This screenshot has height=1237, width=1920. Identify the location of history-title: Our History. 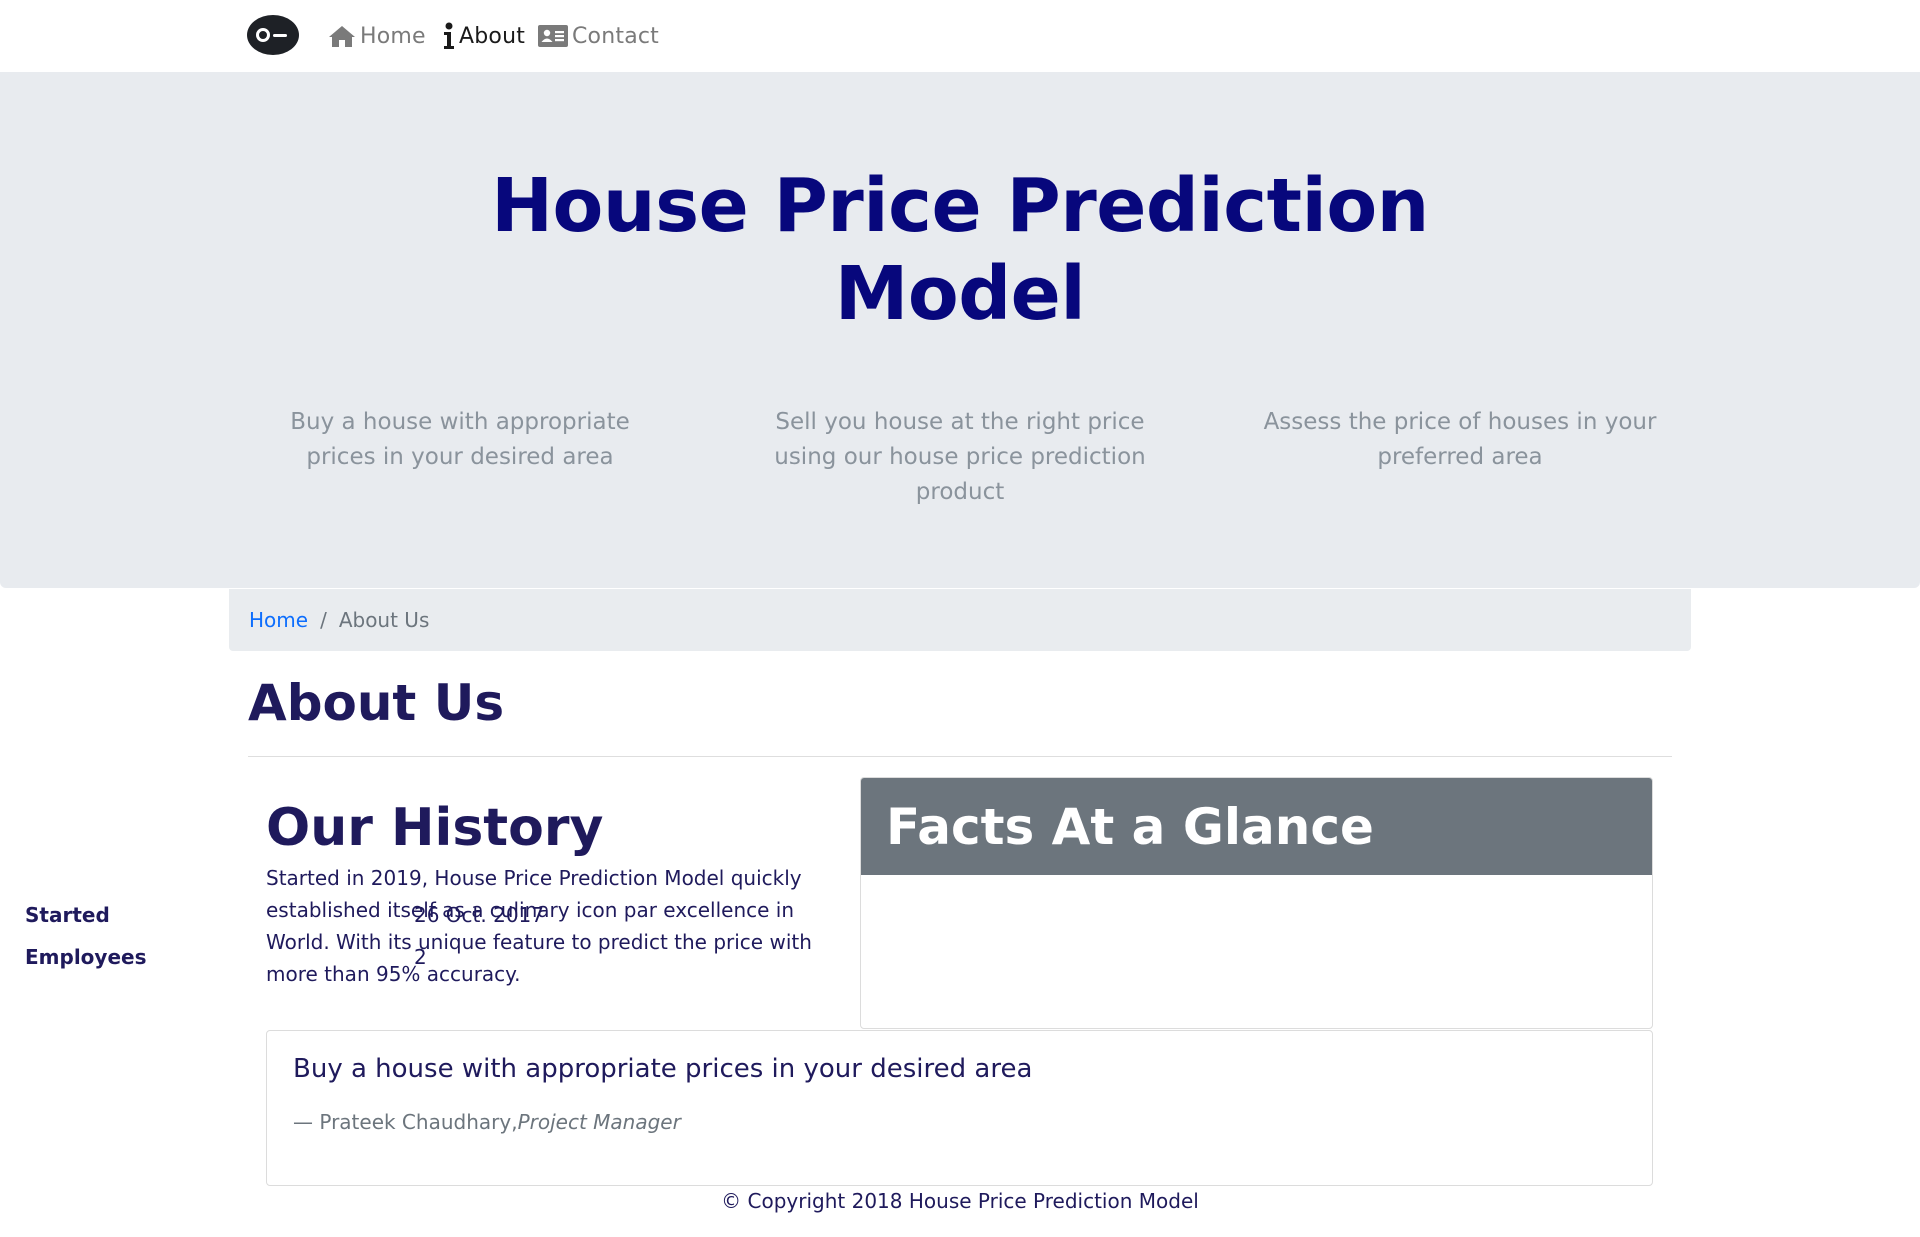
(435, 828).